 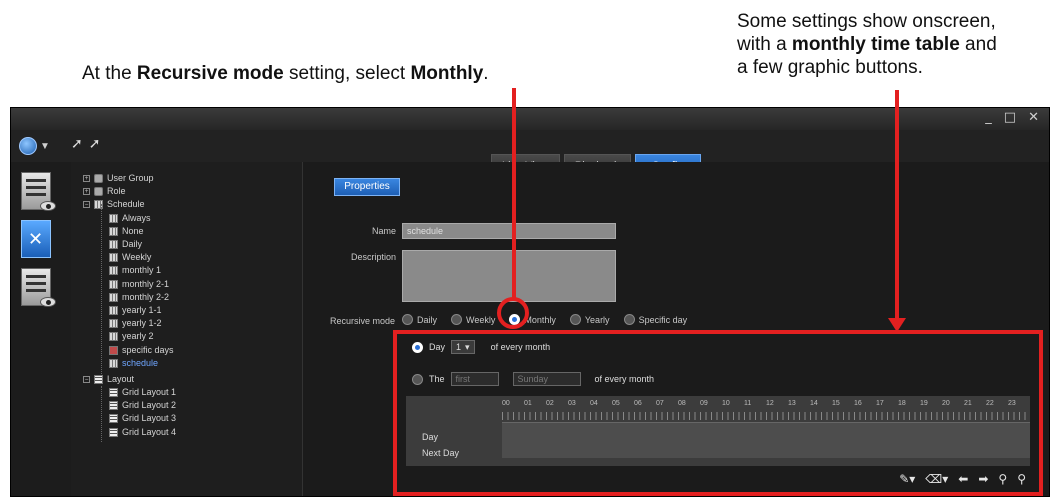 I want to click on option-label: Yearly, so click(x=597, y=319).